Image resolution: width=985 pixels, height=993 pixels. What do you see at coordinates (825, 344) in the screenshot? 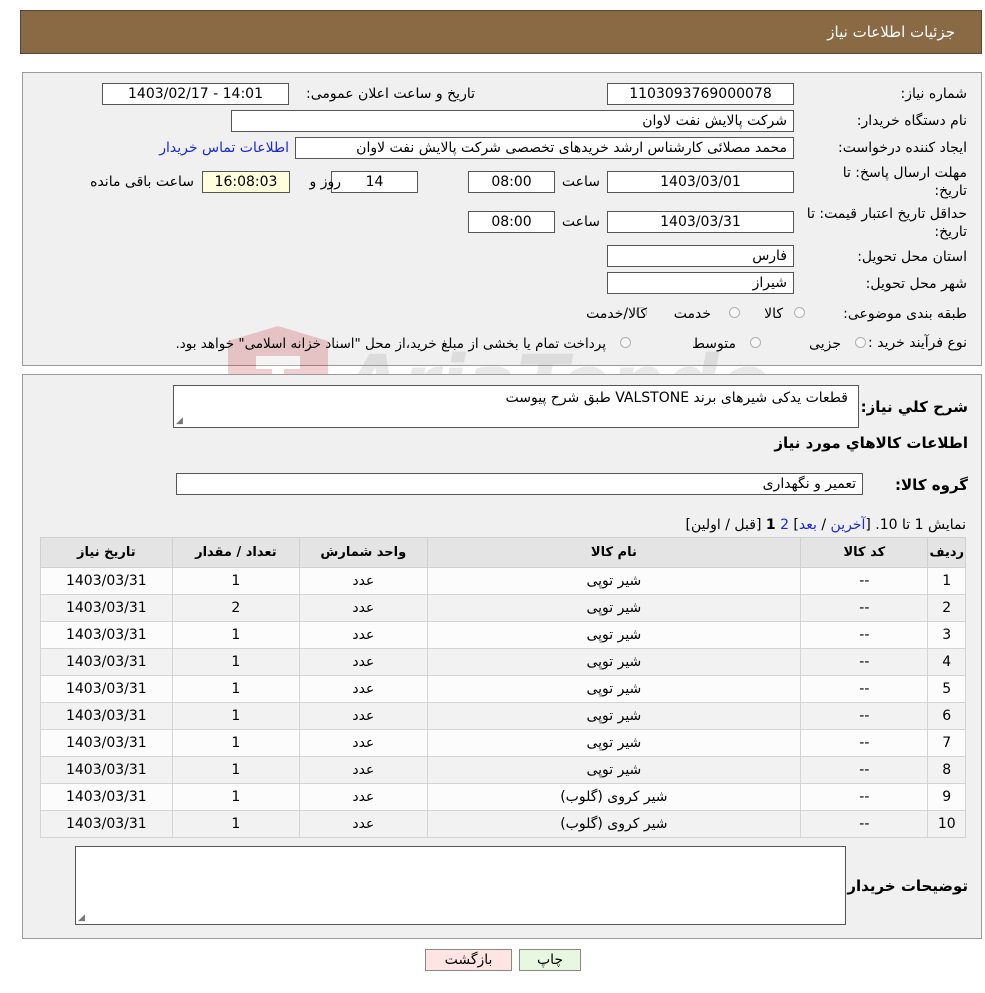
I see `process-option-minor: جزیی` at bounding box center [825, 344].